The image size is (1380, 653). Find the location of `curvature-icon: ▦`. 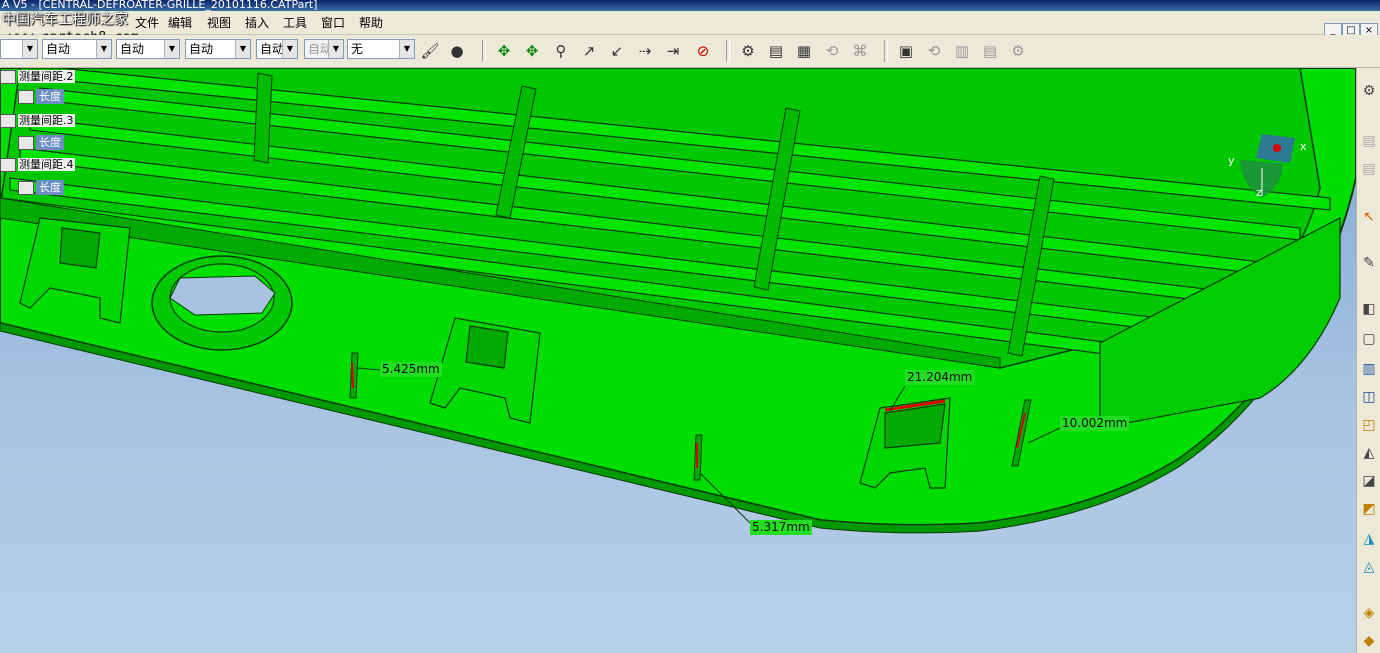

curvature-icon: ▦ is located at coordinates (804, 51).